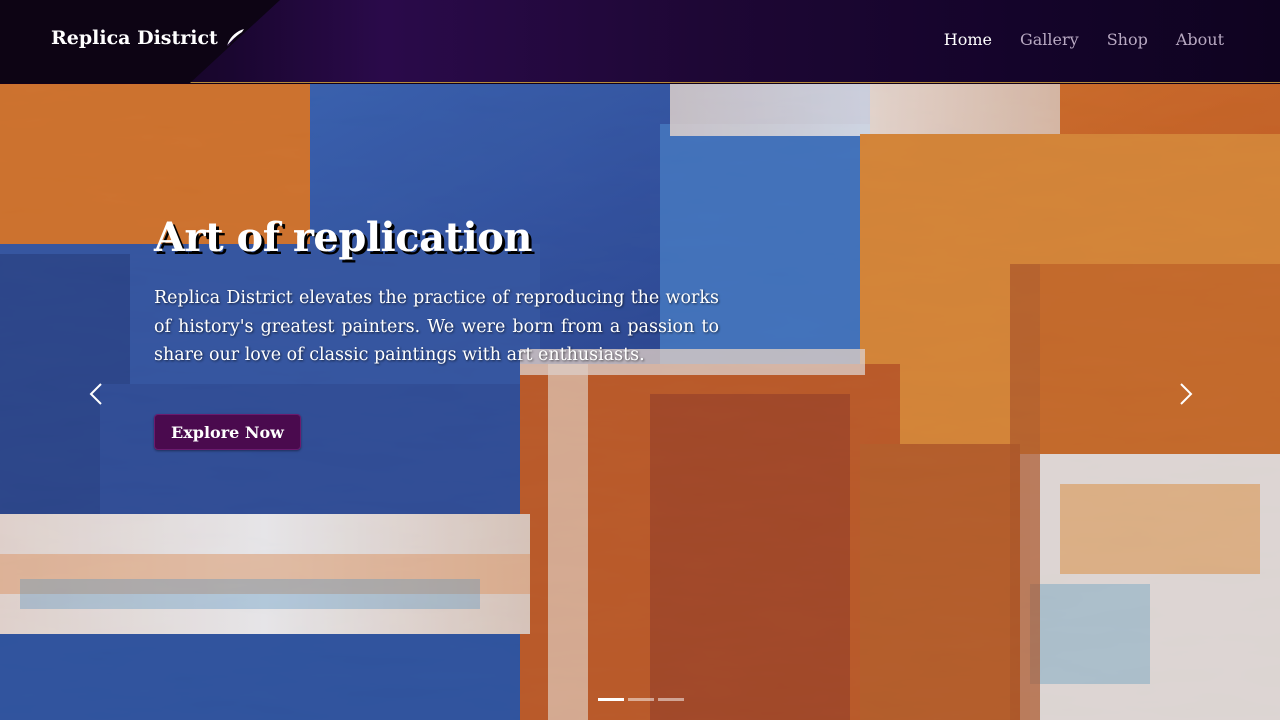 This screenshot has width=1280, height=720. Describe the element at coordinates (343, 237) in the screenshot. I see `hero-title: Art of replication` at that location.